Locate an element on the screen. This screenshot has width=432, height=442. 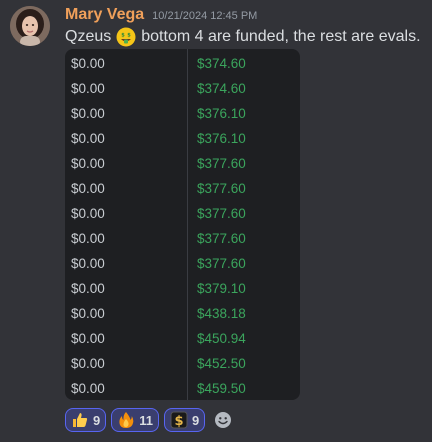
reaction-thumbs-up: 9 is located at coordinates (86, 420).